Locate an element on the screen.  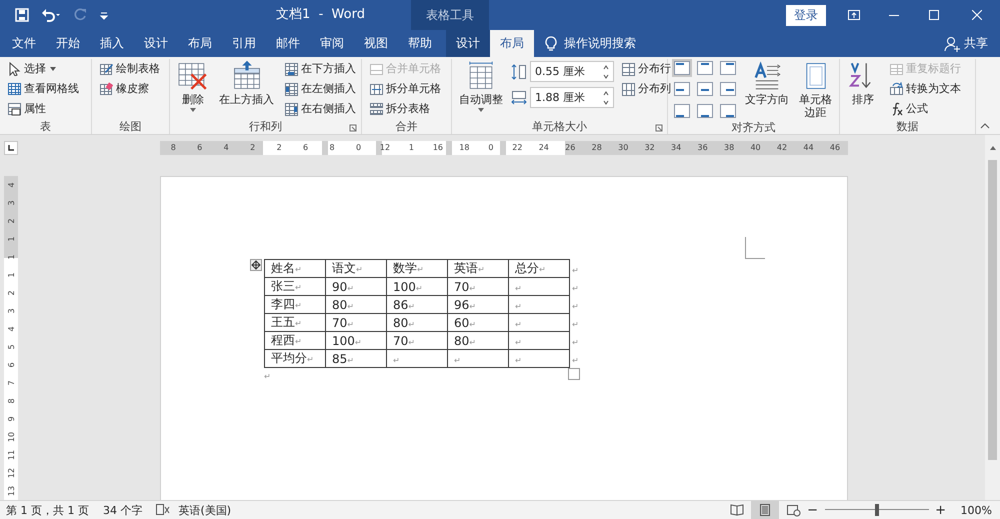
language-indicator: 英语(美国) is located at coordinates (205, 510).